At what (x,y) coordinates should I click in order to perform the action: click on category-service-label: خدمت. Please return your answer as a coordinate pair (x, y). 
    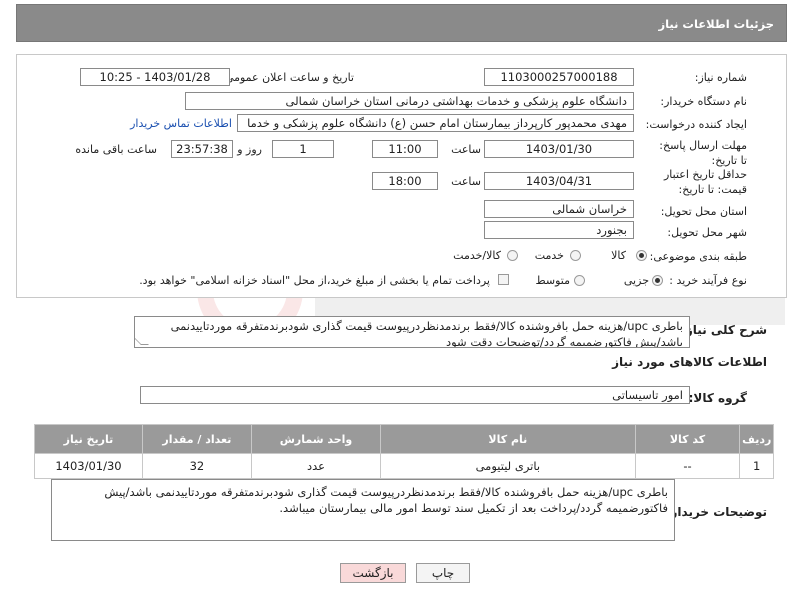
    Looking at the image, I should click on (549, 255).